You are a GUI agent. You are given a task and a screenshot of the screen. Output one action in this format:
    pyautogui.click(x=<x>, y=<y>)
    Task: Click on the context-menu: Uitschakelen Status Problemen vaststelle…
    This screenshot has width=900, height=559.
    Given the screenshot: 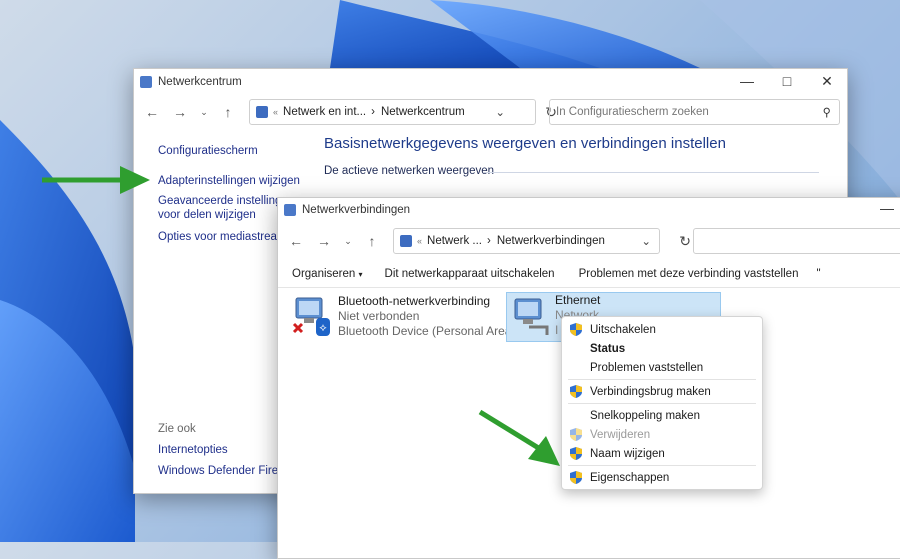 What is the action you would take?
    pyautogui.click(x=662, y=403)
    